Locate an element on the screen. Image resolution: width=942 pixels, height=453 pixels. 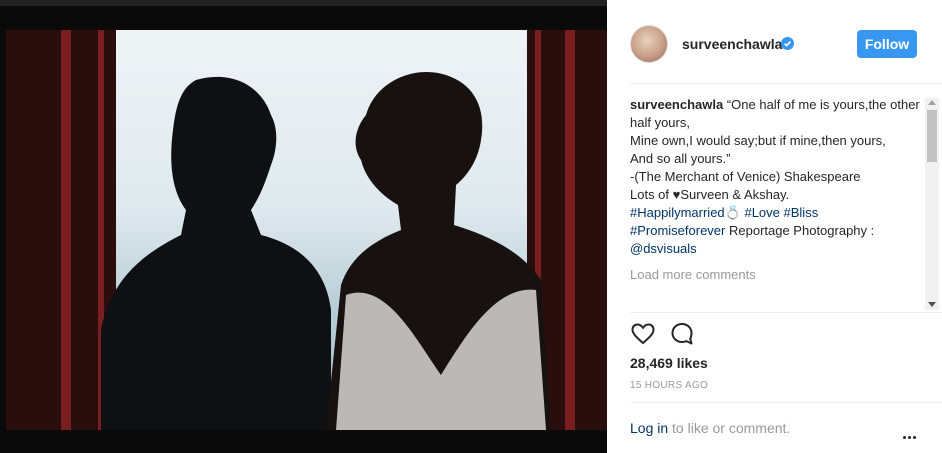
post-header: surveenchawla Follow is located at coordinates (774, 42).